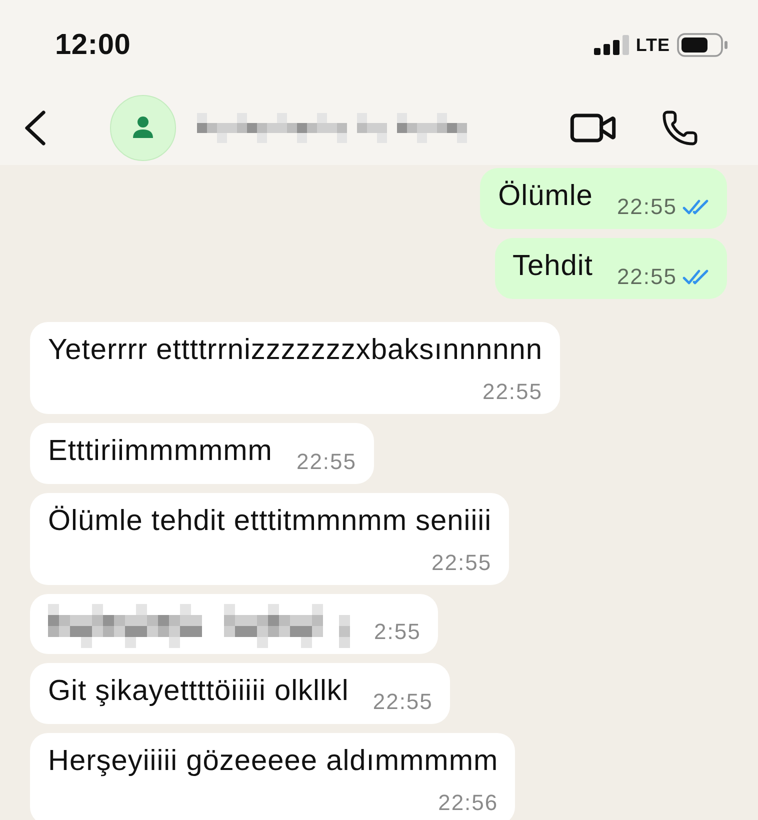 Image resolution: width=758 pixels, height=820 pixels. What do you see at coordinates (545, 196) in the screenshot?
I see `message-text: Ölümle` at bounding box center [545, 196].